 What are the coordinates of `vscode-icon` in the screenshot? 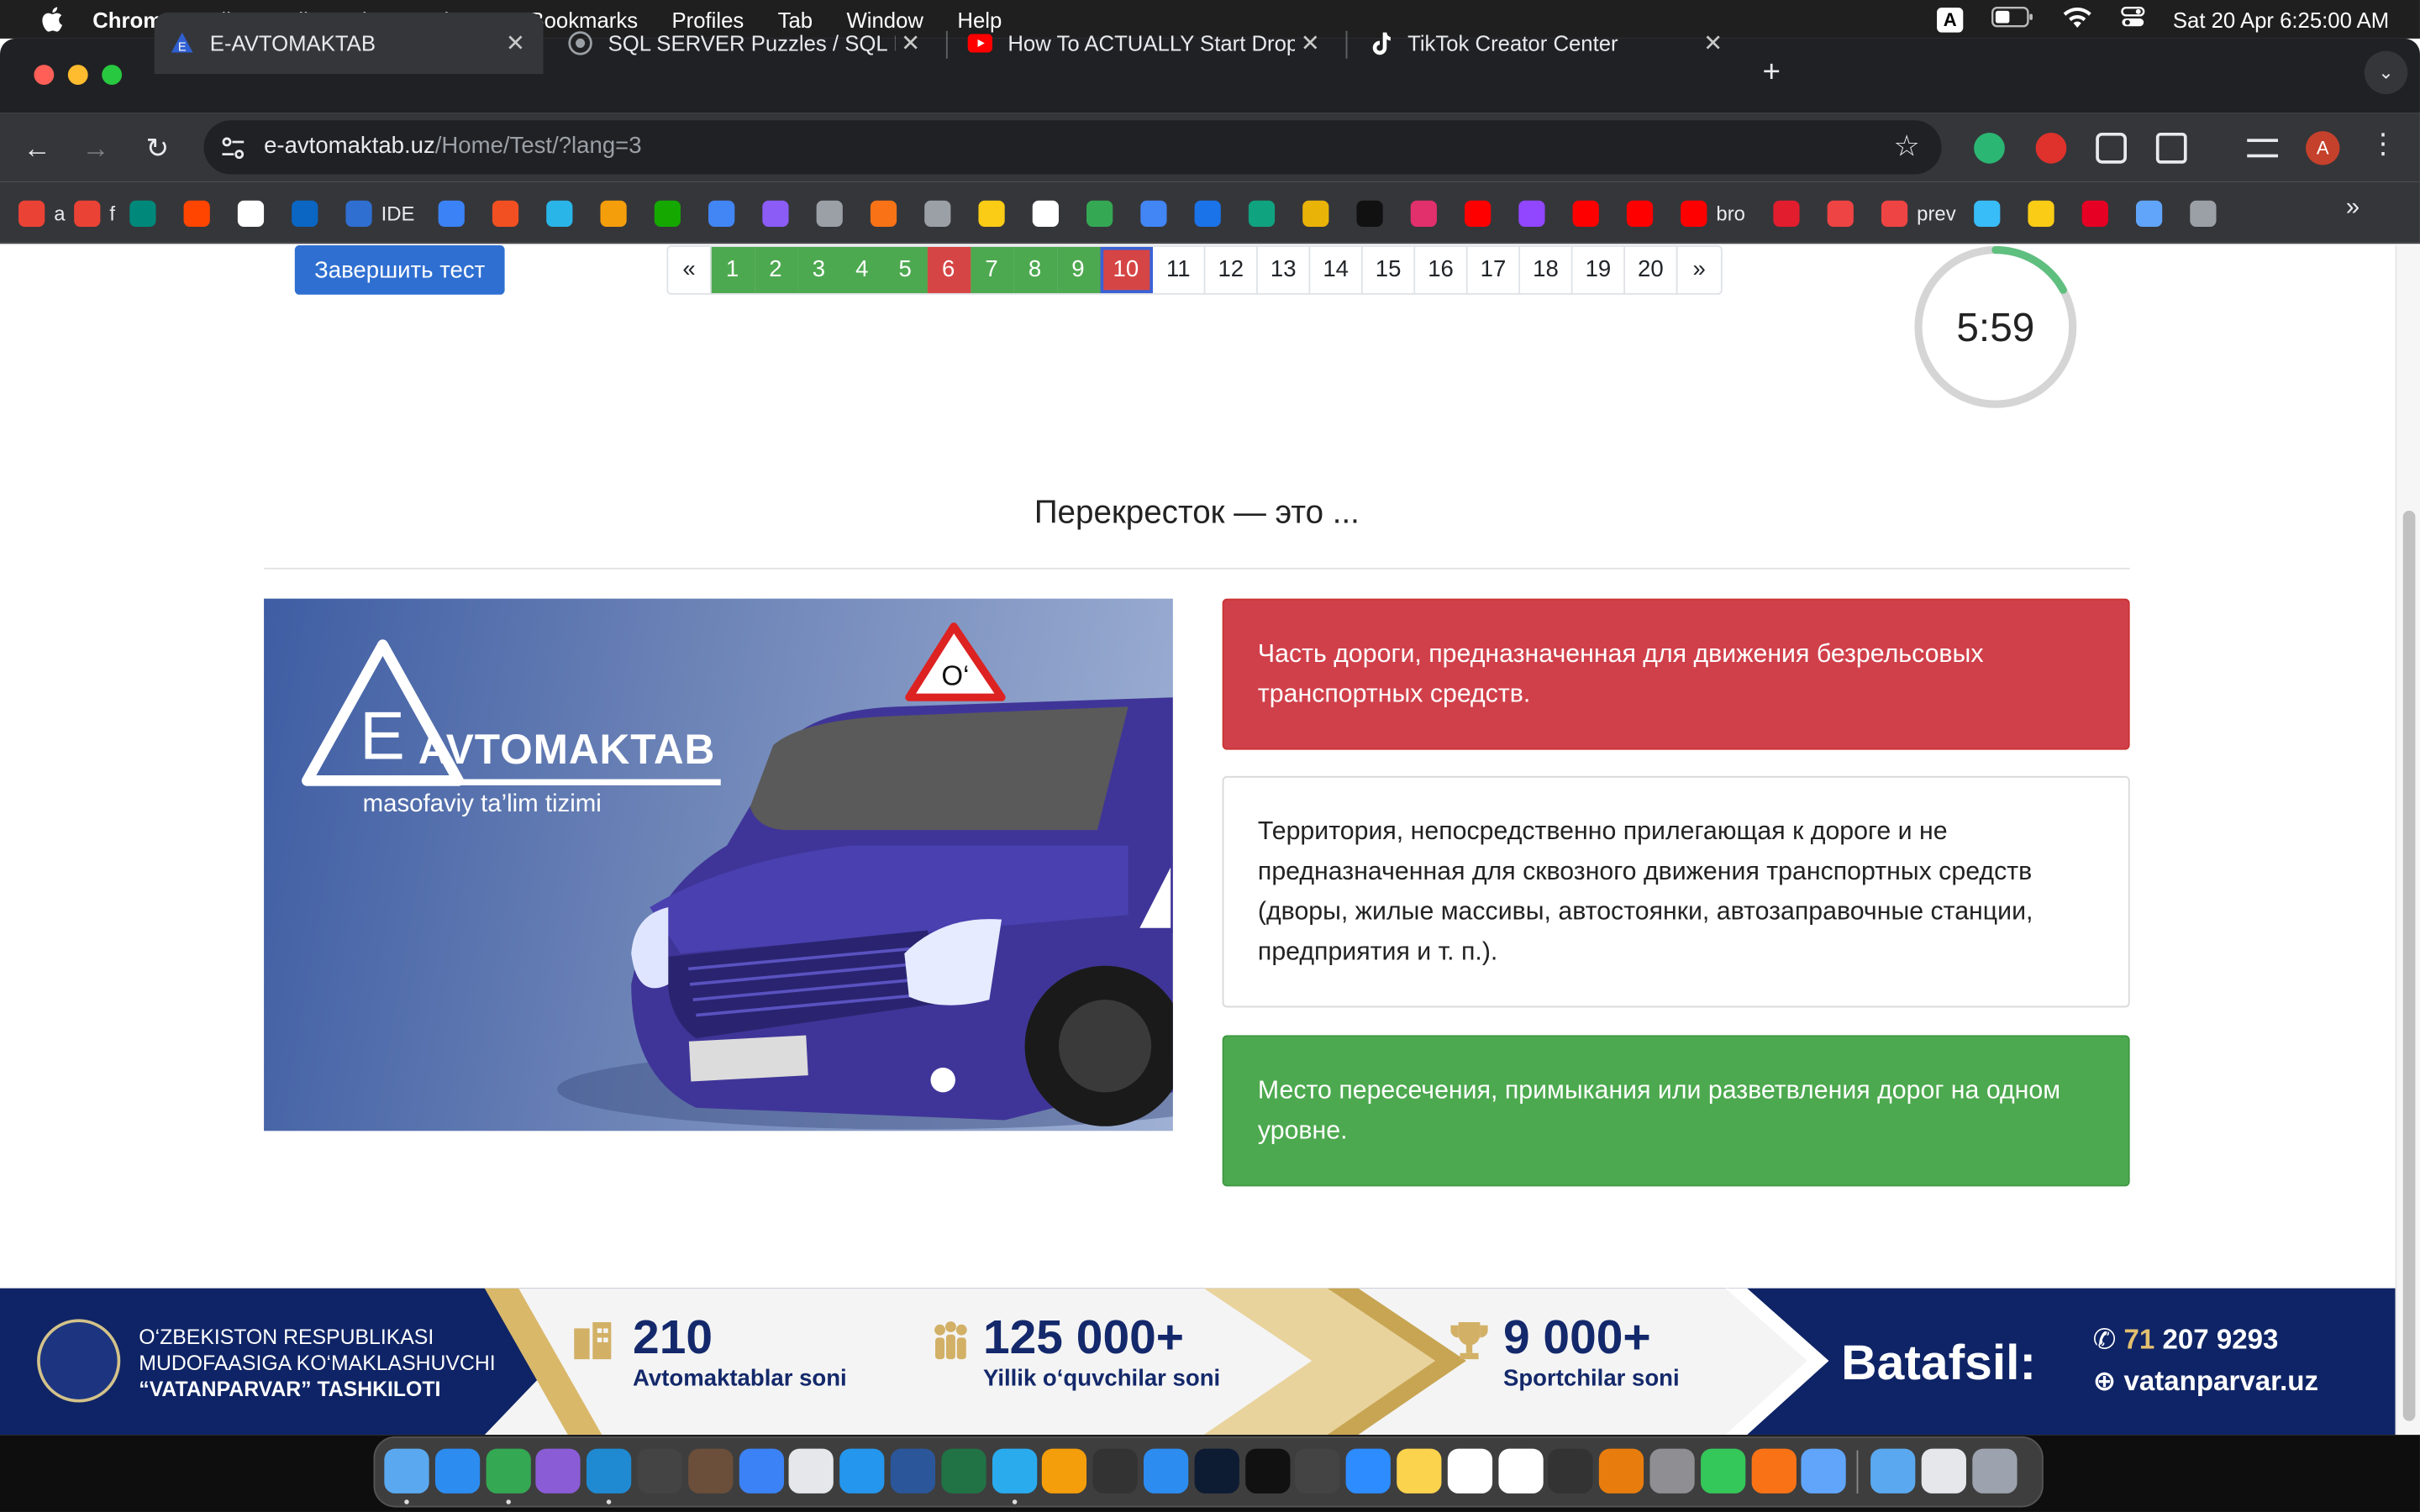 It's located at (609, 1471).